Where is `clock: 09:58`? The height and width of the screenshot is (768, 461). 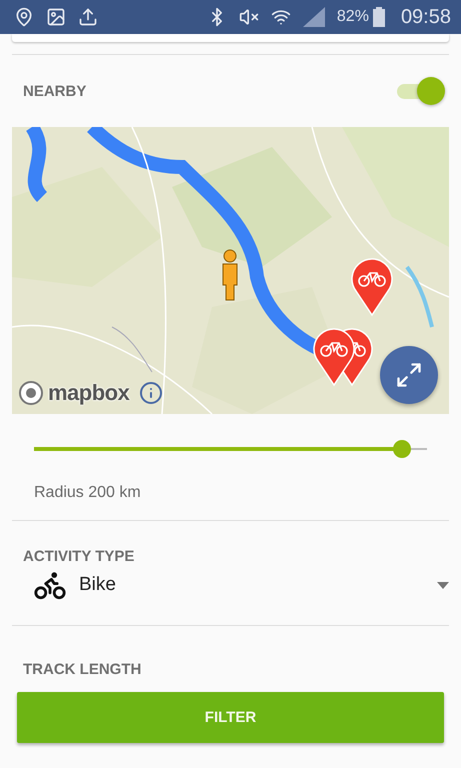 clock: 09:58 is located at coordinates (425, 17).